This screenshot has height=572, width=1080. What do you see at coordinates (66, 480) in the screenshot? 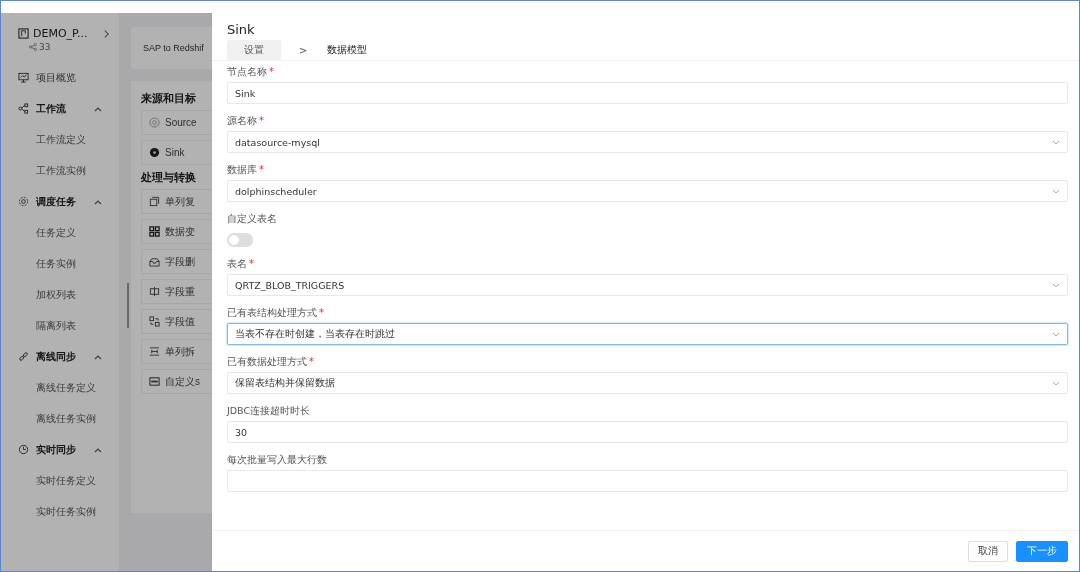
I see `submenu-item: 实时任务定义` at bounding box center [66, 480].